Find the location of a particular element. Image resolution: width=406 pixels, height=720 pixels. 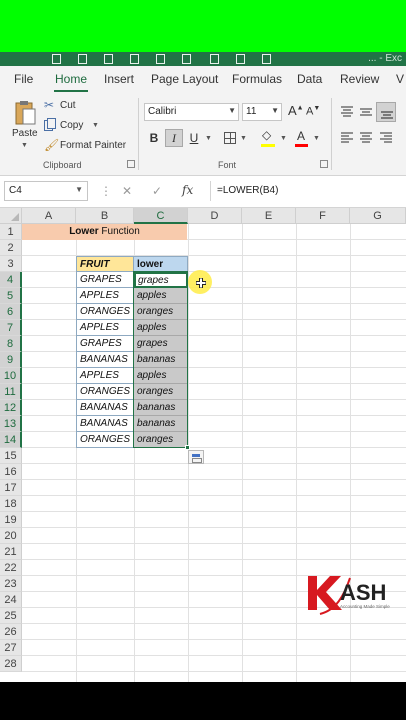

format-painter-button: 🖌 Format Painter is located at coordinates (86, 146).